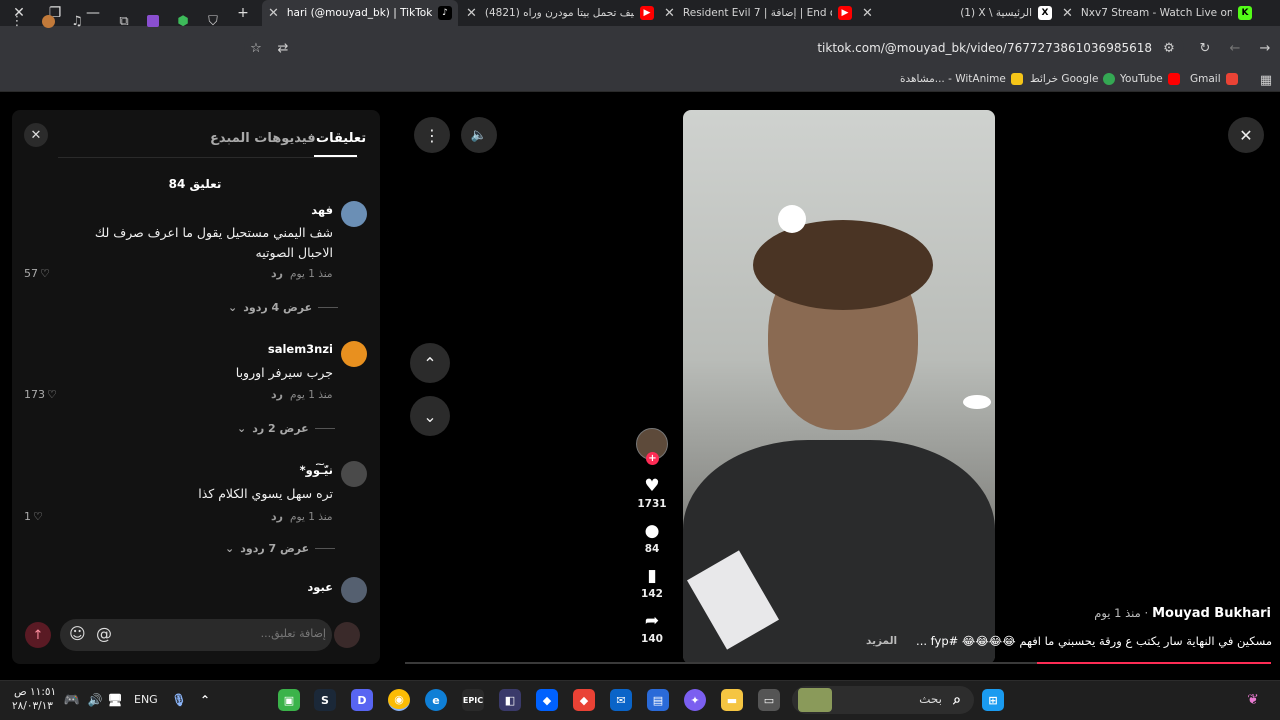 This screenshot has height=720, width=1280. I want to click on send-comment-button: ↑, so click(38, 635).